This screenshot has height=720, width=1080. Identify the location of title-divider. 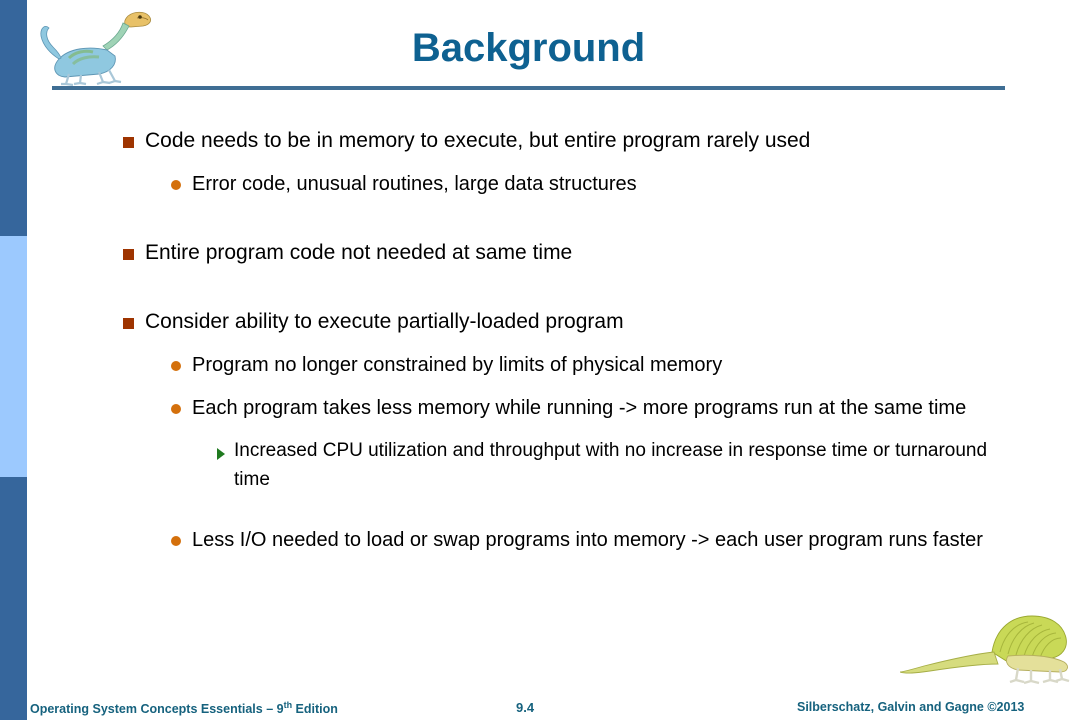
(528, 88).